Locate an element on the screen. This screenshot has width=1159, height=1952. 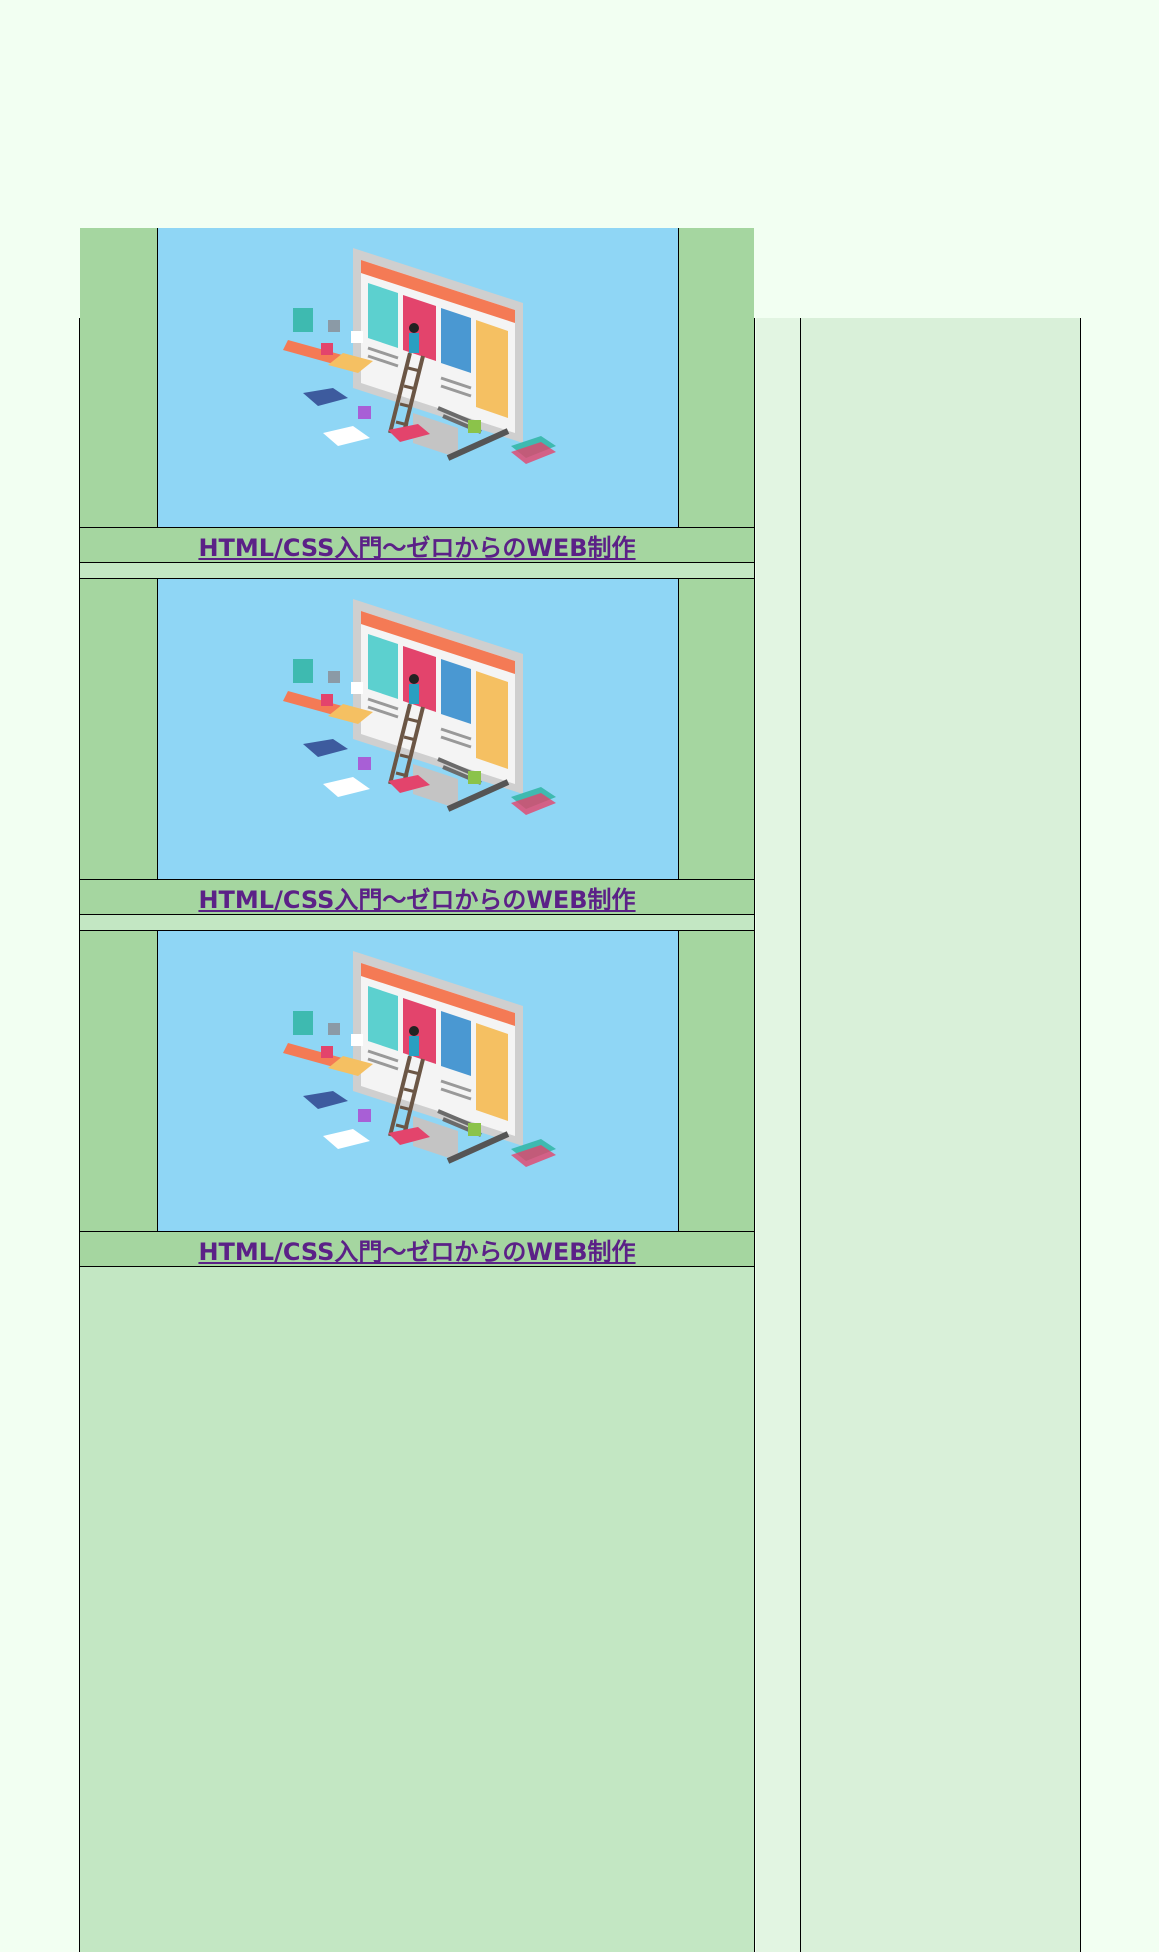
column-gutter is located at coordinates (778, 1135).